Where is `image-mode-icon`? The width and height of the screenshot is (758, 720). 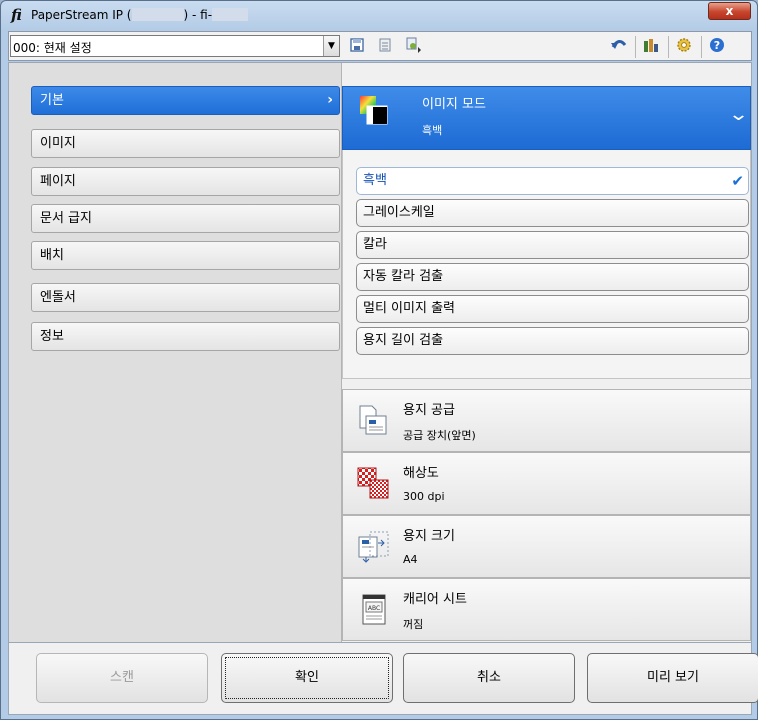 image-mode-icon is located at coordinates (374, 110).